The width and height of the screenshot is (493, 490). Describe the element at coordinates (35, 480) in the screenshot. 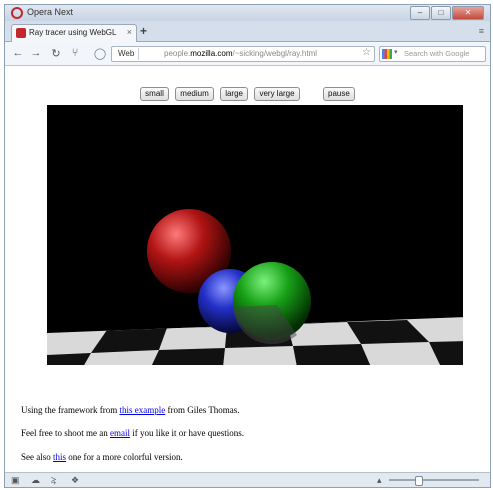

I see `cloud-icon: ☁` at that location.